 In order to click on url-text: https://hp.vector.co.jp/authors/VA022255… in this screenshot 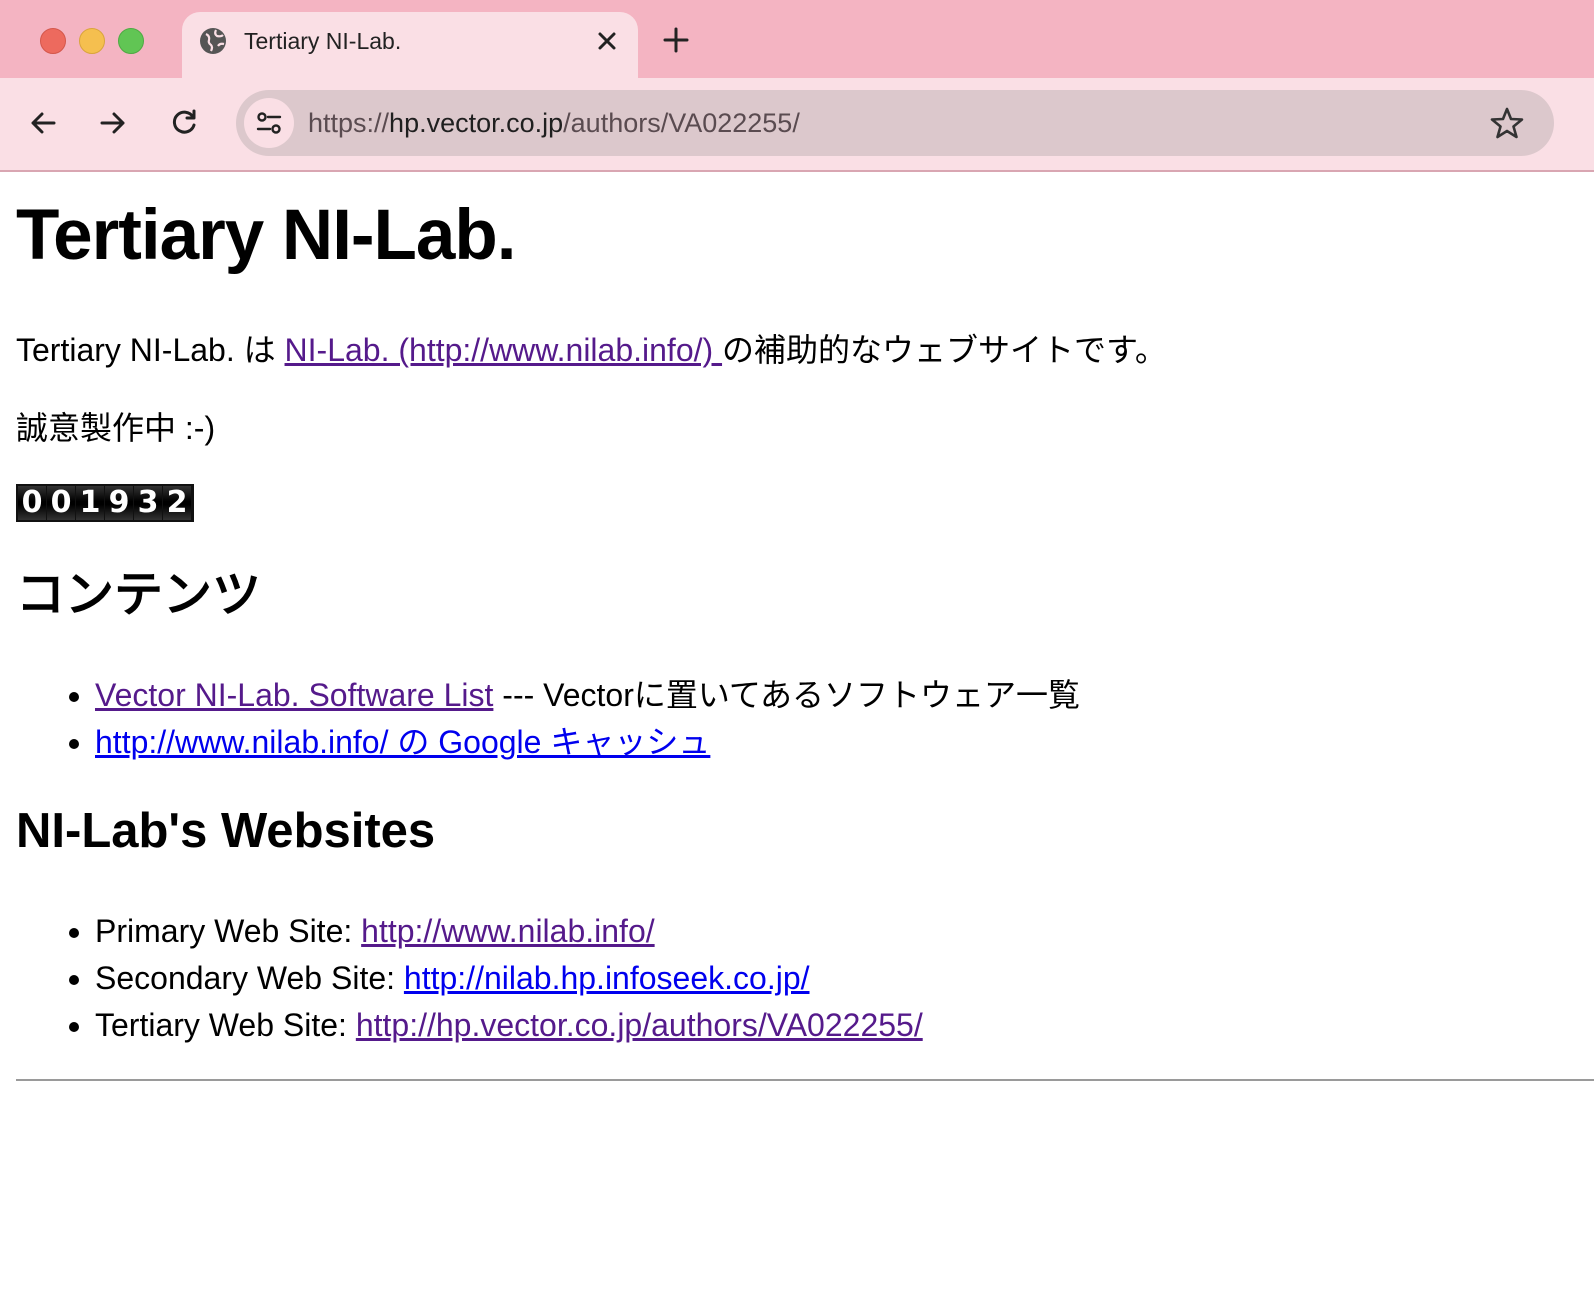, I will do `click(554, 123)`.